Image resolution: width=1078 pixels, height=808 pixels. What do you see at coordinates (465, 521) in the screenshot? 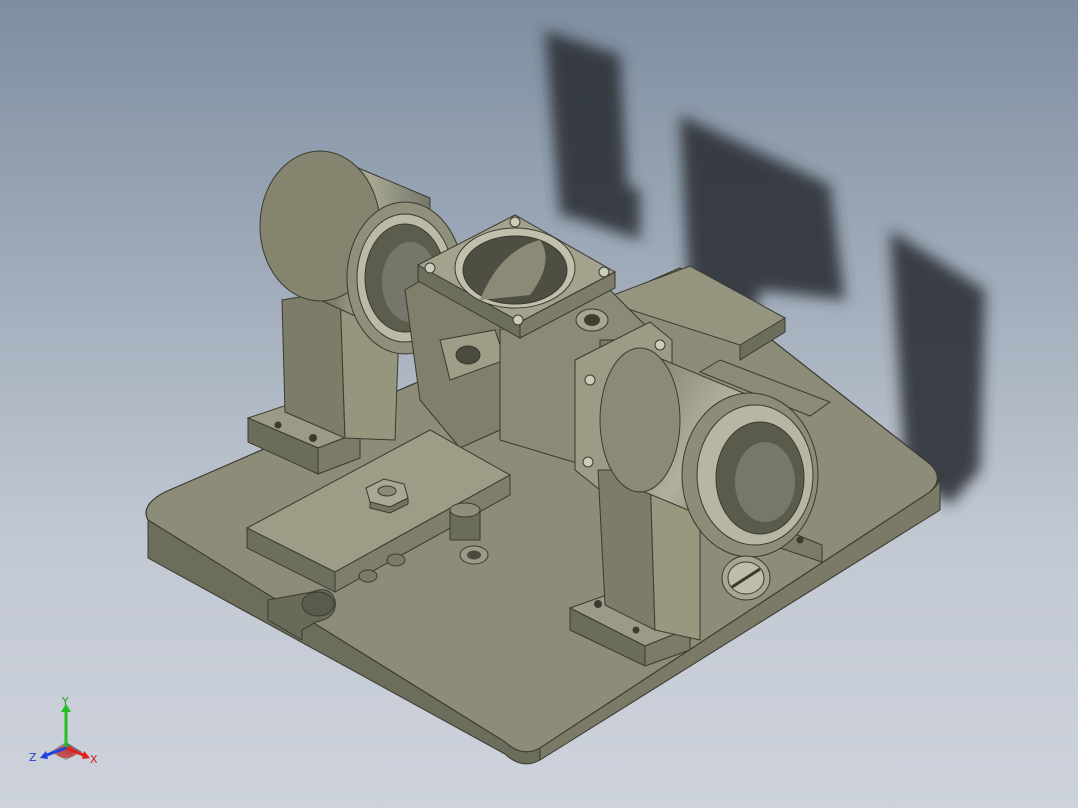
I see `support-pins` at bounding box center [465, 521].